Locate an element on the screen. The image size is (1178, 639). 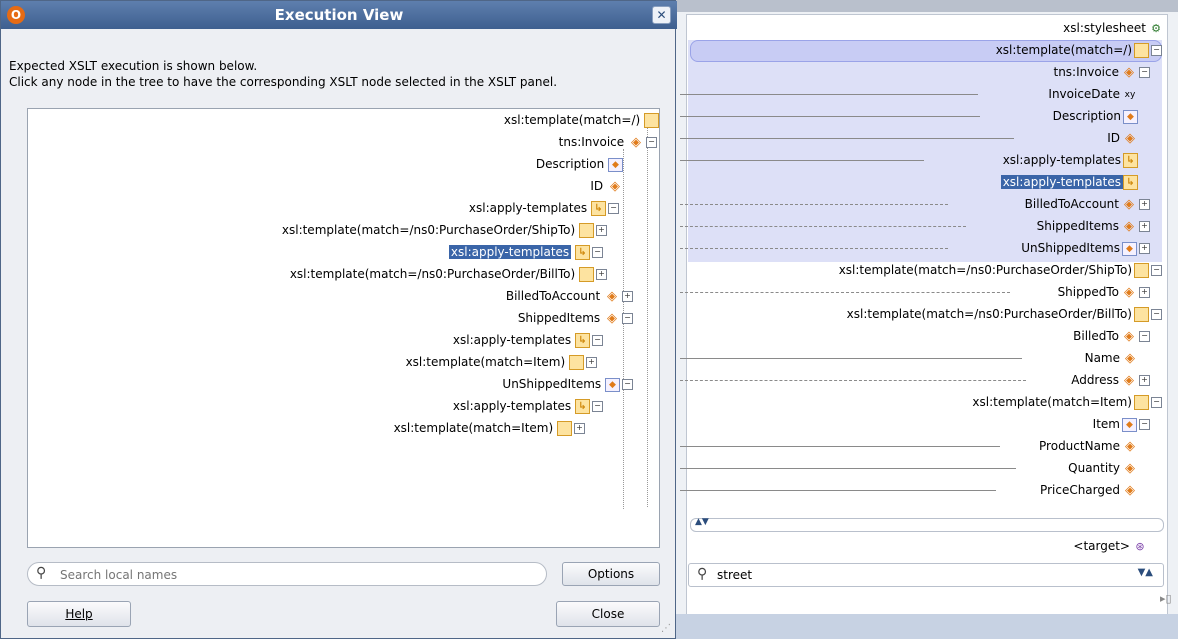
xslt-node: InvoiceDate xy is located at coordinates (1092, 94).